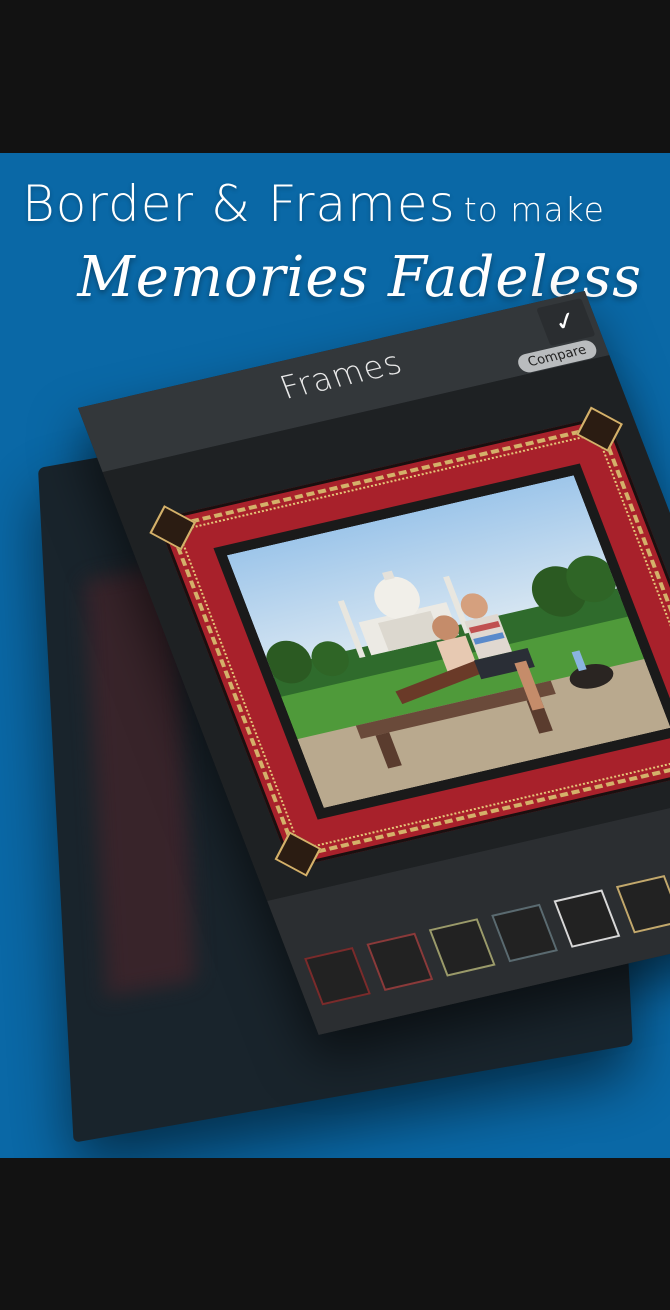 This screenshot has height=1310, width=670. What do you see at coordinates (335, 76) in the screenshot?
I see `top-black-bar` at bounding box center [335, 76].